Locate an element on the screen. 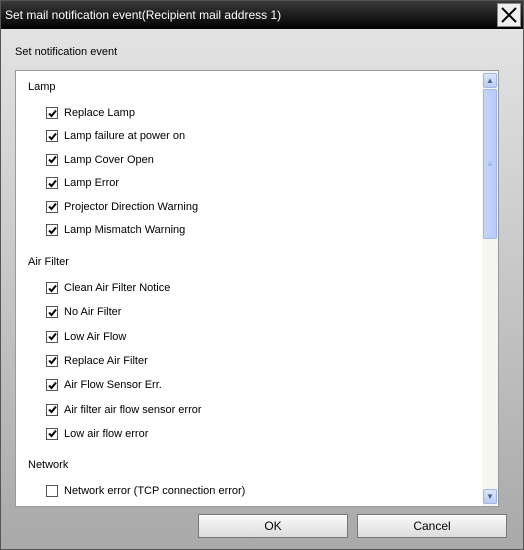 The width and height of the screenshot is (524, 550). checkbox-label: Replace Air Filter is located at coordinates (106, 360).